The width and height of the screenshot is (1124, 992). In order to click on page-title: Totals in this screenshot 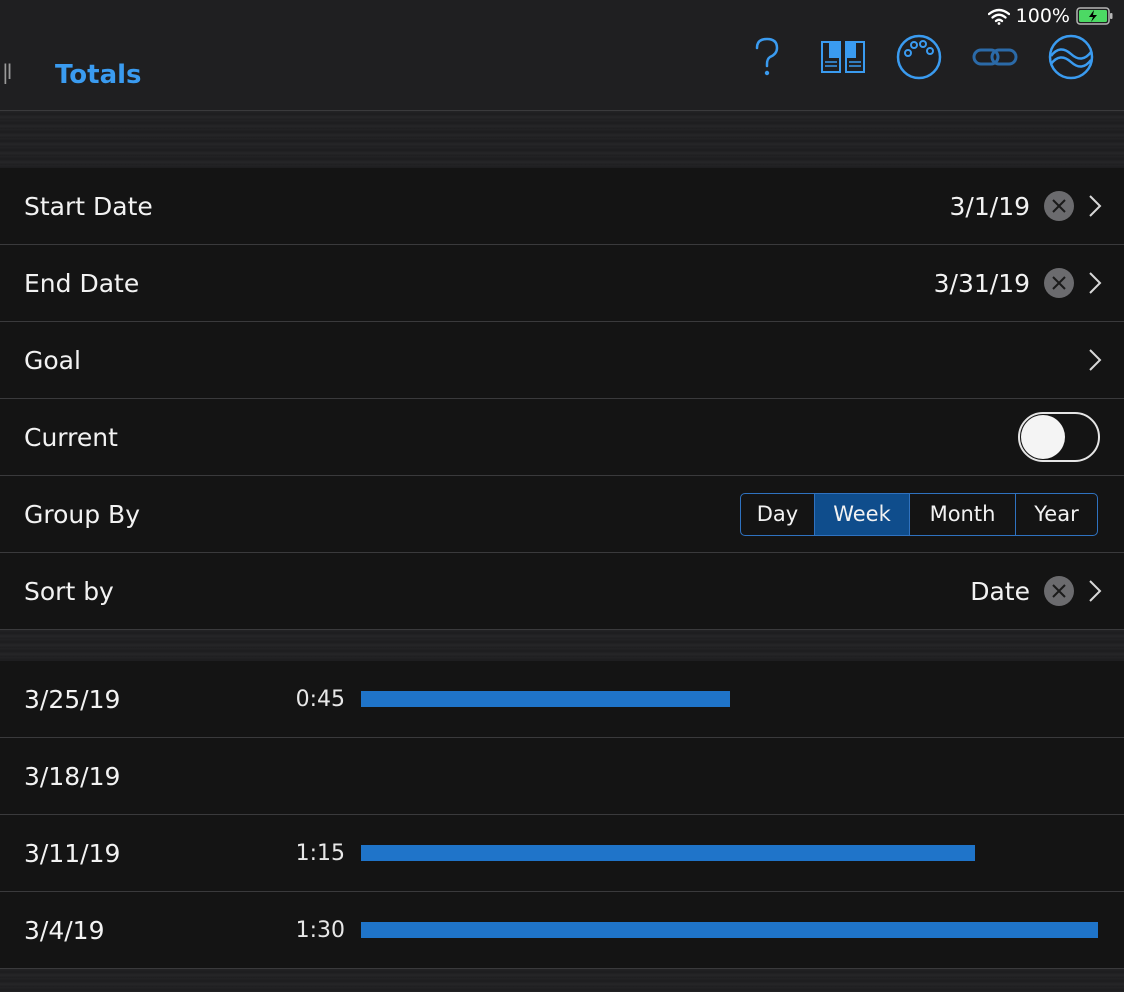, I will do `click(98, 75)`.